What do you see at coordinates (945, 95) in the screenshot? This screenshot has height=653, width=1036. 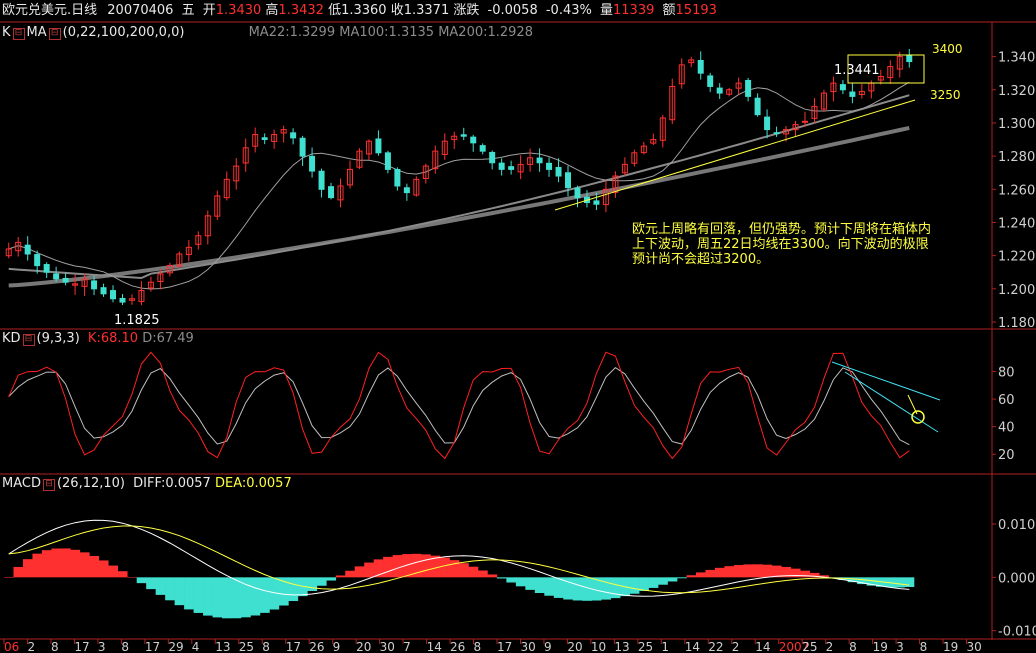 I see `trend-label: 3250` at bounding box center [945, 95].